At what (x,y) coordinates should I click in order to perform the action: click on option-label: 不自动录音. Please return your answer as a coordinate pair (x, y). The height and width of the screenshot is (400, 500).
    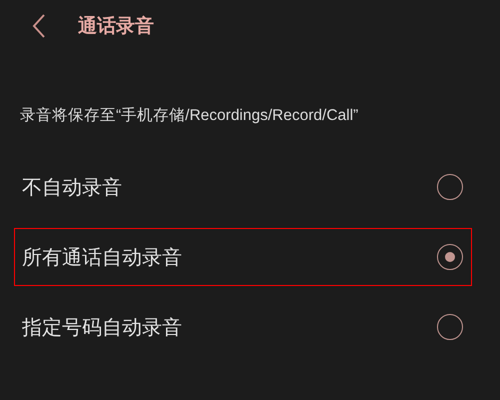
    Looking at the image, I should click on (72, 187).